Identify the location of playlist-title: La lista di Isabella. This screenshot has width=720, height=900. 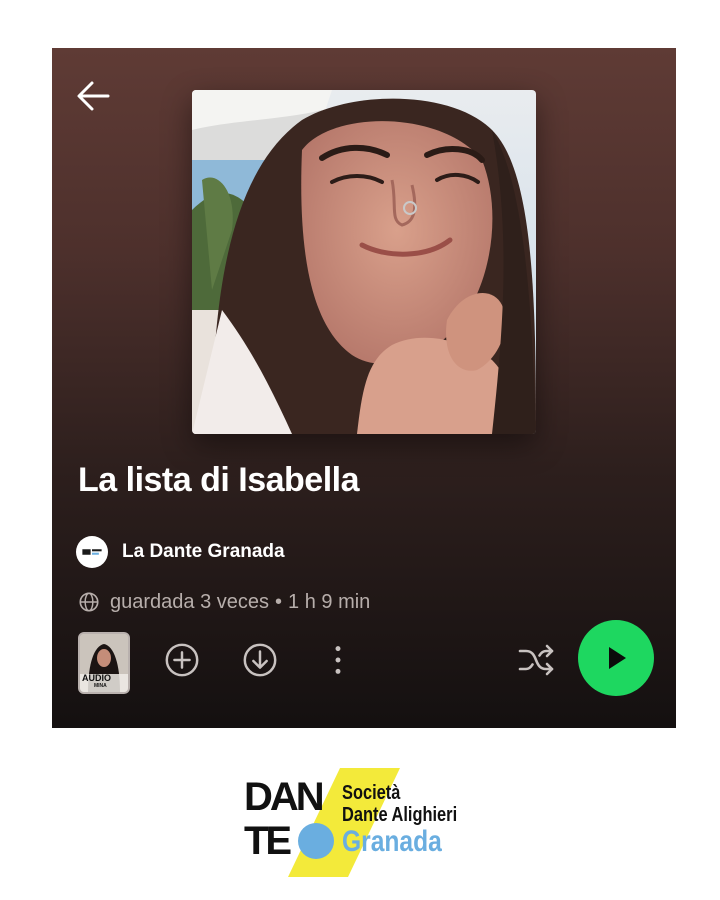
(219, 480).